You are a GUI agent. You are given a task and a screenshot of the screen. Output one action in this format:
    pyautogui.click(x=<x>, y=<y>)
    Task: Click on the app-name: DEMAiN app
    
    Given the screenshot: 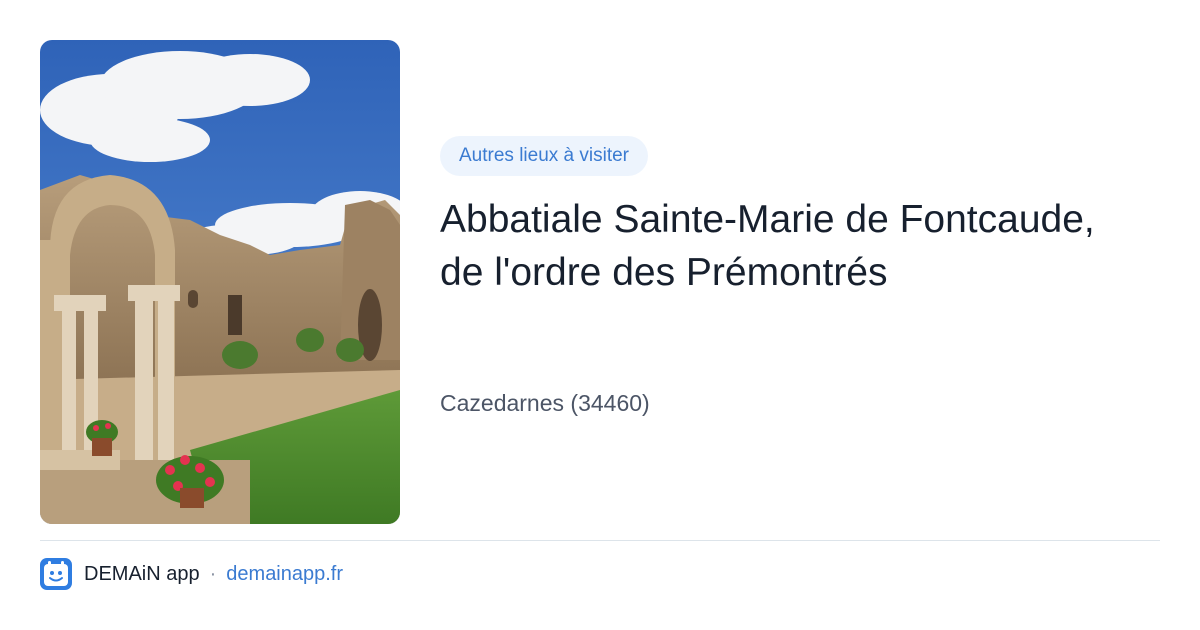 What is the action you would take?
    pyautogui.click(x=142, y=573)
    